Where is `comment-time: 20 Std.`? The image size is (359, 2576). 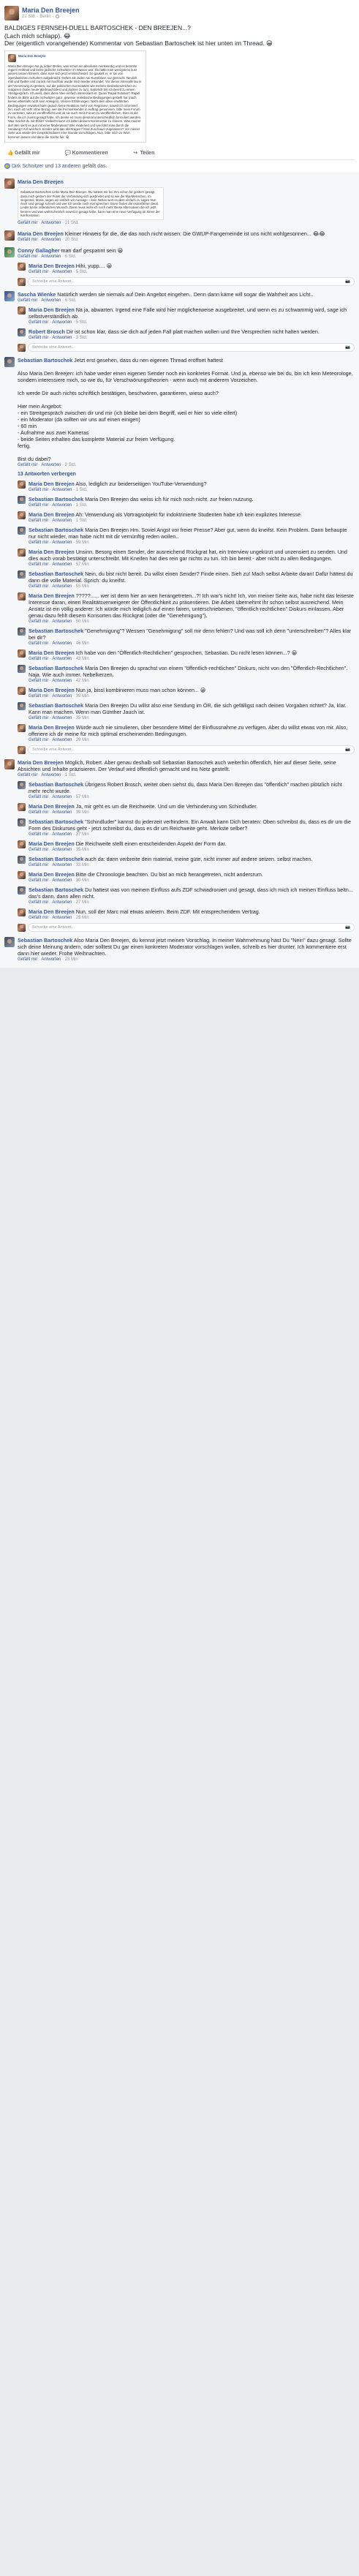 comment-time: 20 Std. is located at coordinates (72, 240).